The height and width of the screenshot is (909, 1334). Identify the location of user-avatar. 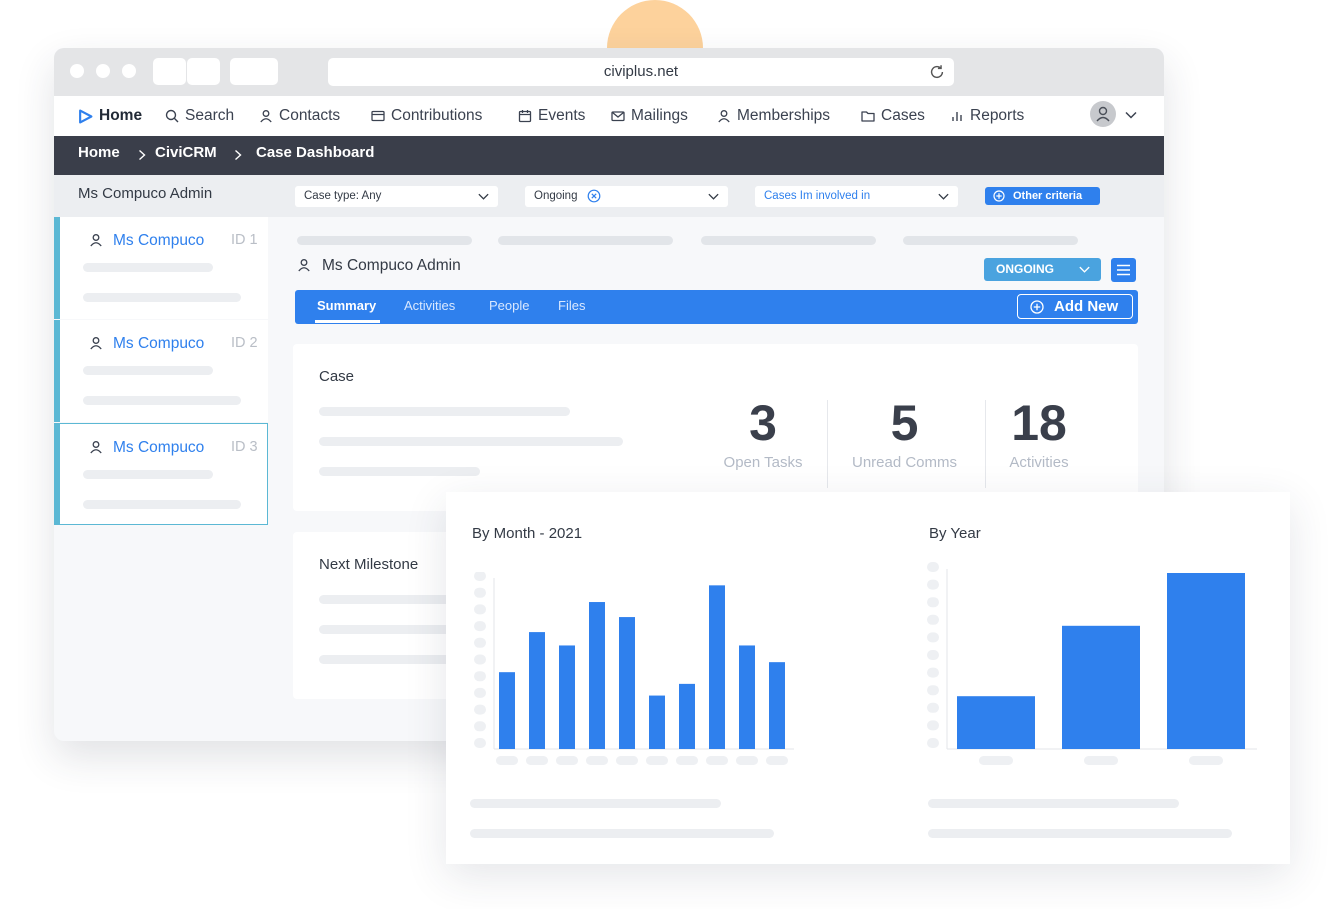
(1103, 114).